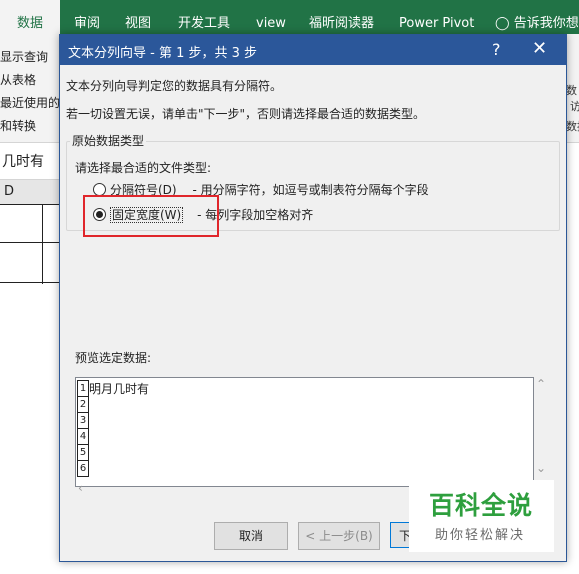  Describe the element at coordinates (83, 404) in the screenshot. I see `preview-row-number: 2` at that location.